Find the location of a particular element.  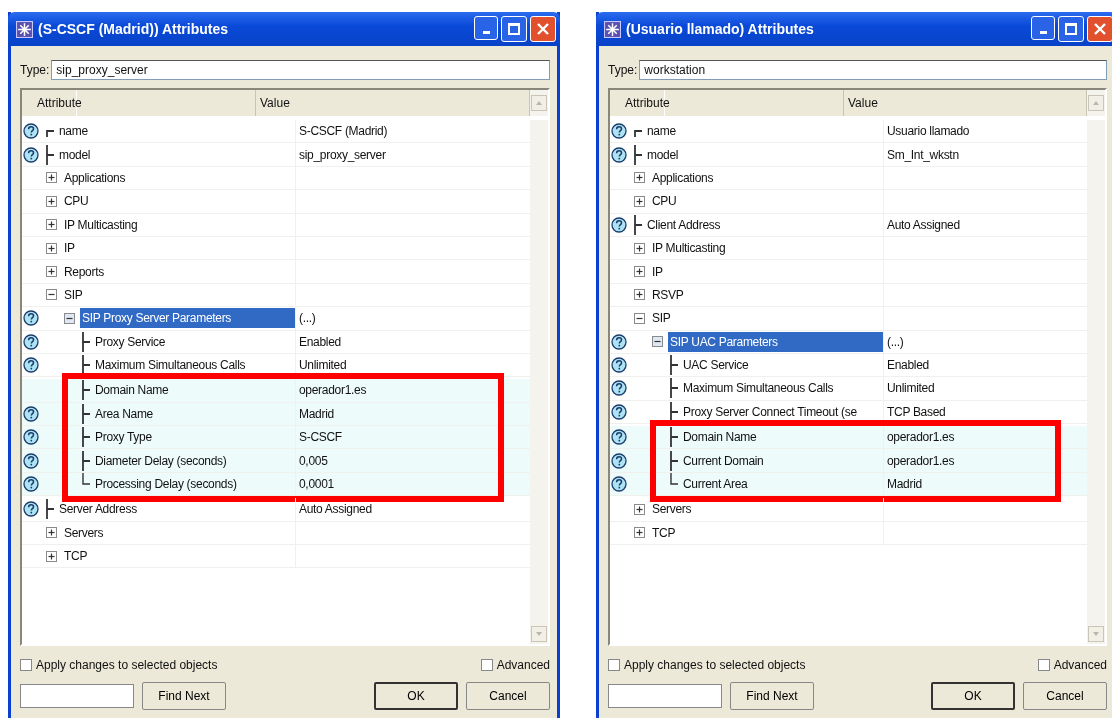

attribute-value: sip_proxy_server is located at coordinates (413, 154).